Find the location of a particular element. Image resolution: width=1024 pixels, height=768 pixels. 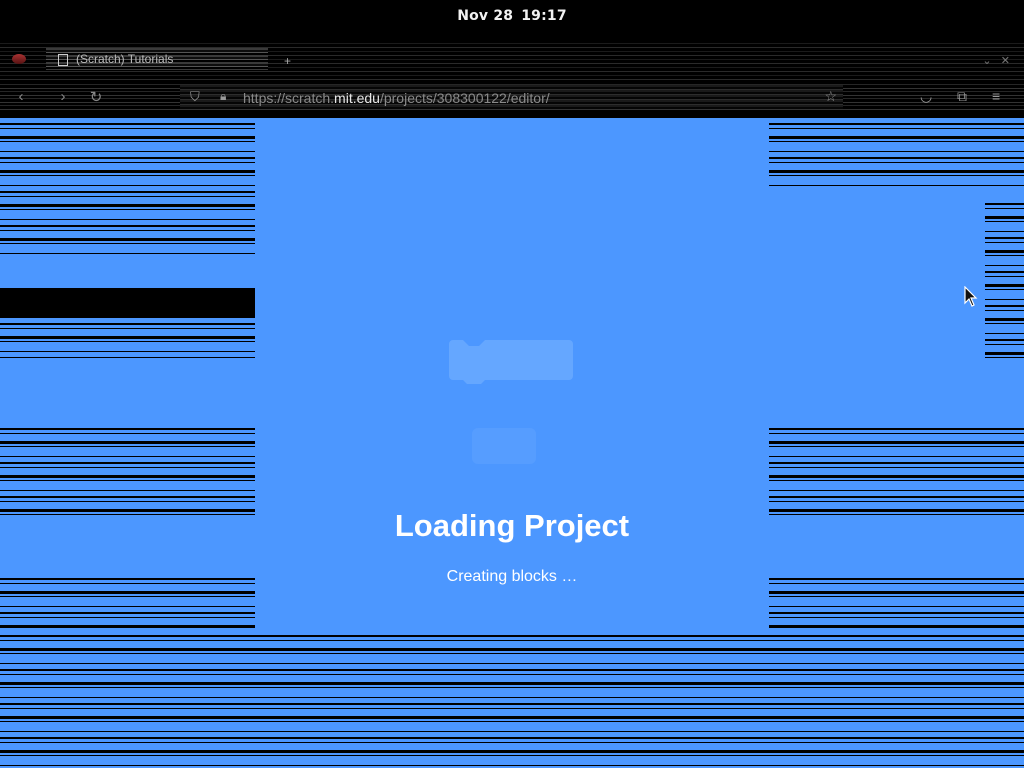

forward-arrow-icon: › is located at coordinates (63, 96).